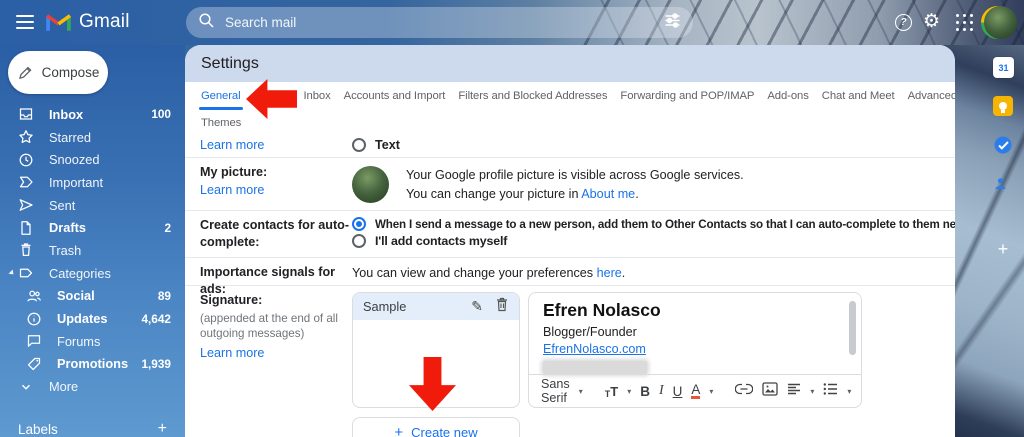 The height and width of the screenshot is (437, 1024). Describe the element at coordinates (221, 123) in the screenshot. I see `tab-themes: Themes` at that location.